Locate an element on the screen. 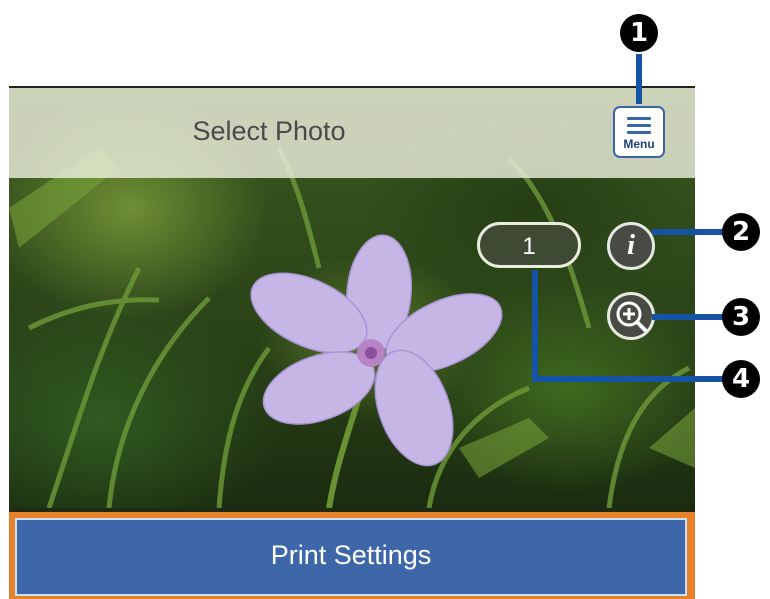 Image resolution: width=770 pixels, height=599 pixels. menu-button: Menu is located at coordinates (639, 132).